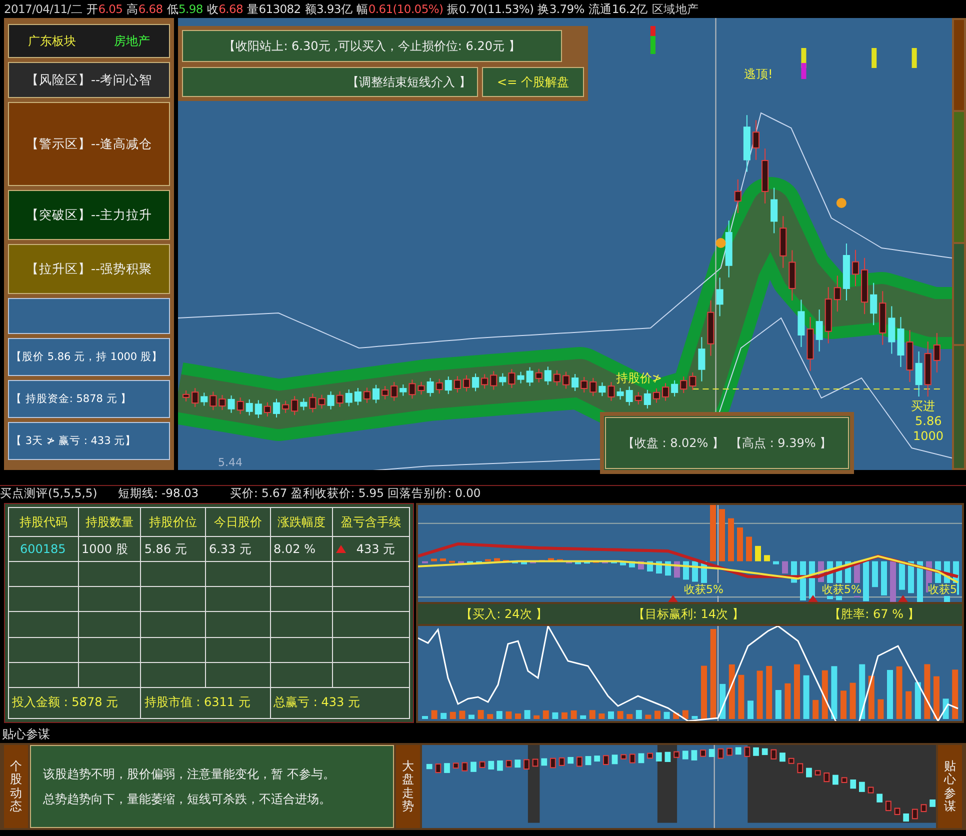 This screenshot has height=836, width=966. Describe the element at coordinates (189, 774) in the screenshot. I see `advice-text: 该股趋势不明，股价偏弱，注意量能变化，暂 不参与。` at that location.